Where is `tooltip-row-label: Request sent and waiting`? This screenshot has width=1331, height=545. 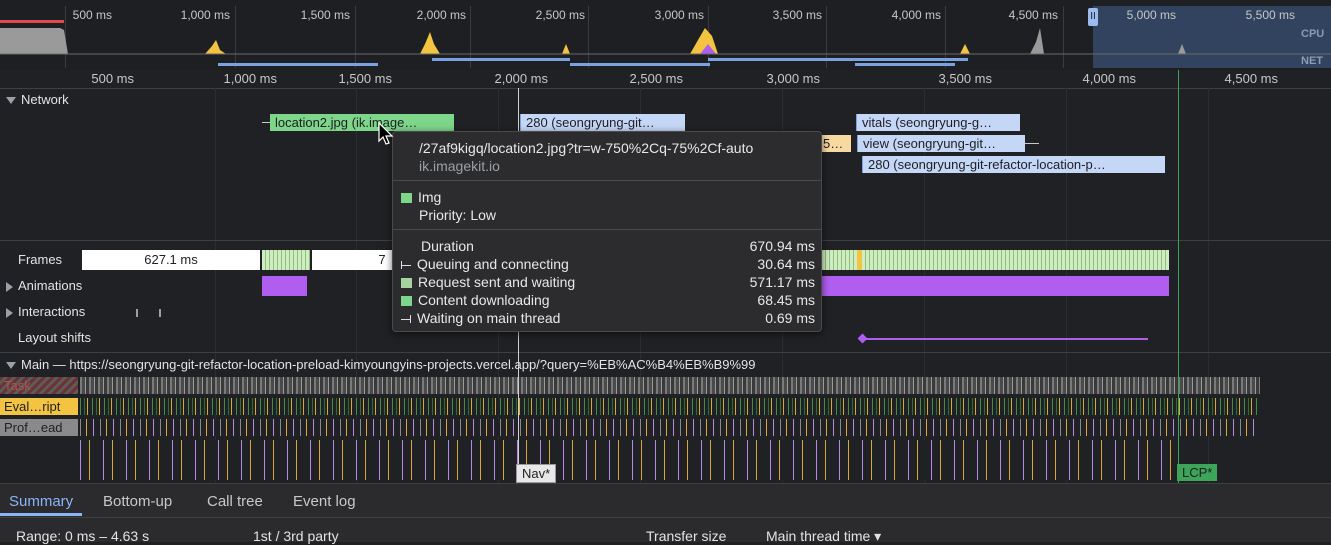 tooltip-row-label: Request sent and waiting is located at coordinates (497, 282).